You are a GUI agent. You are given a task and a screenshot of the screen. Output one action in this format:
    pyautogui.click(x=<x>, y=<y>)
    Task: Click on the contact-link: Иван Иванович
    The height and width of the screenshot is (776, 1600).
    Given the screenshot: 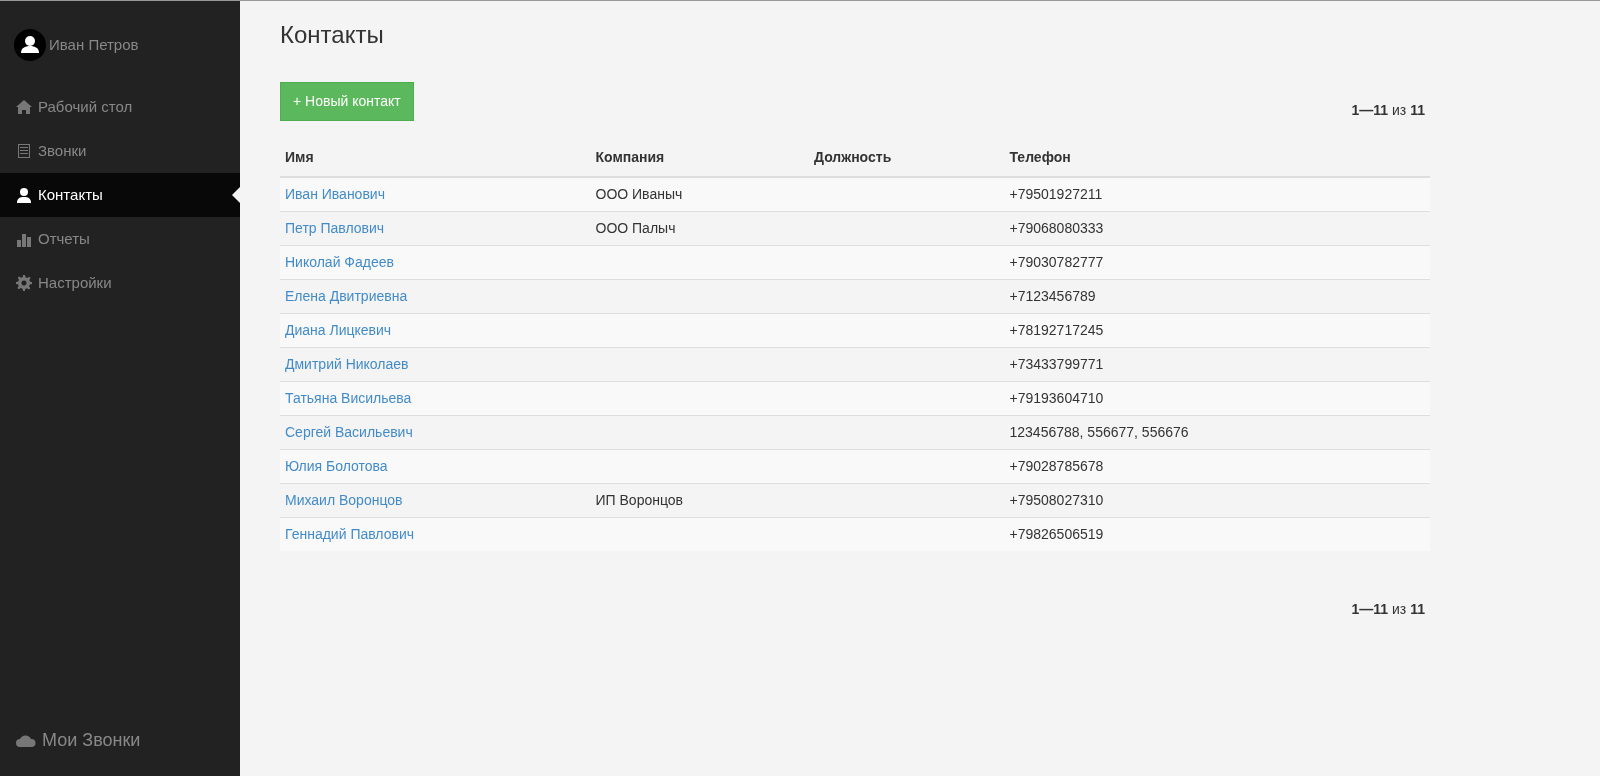 What is the action you would take?
    pyautogui.click(x=335, y=193)
    